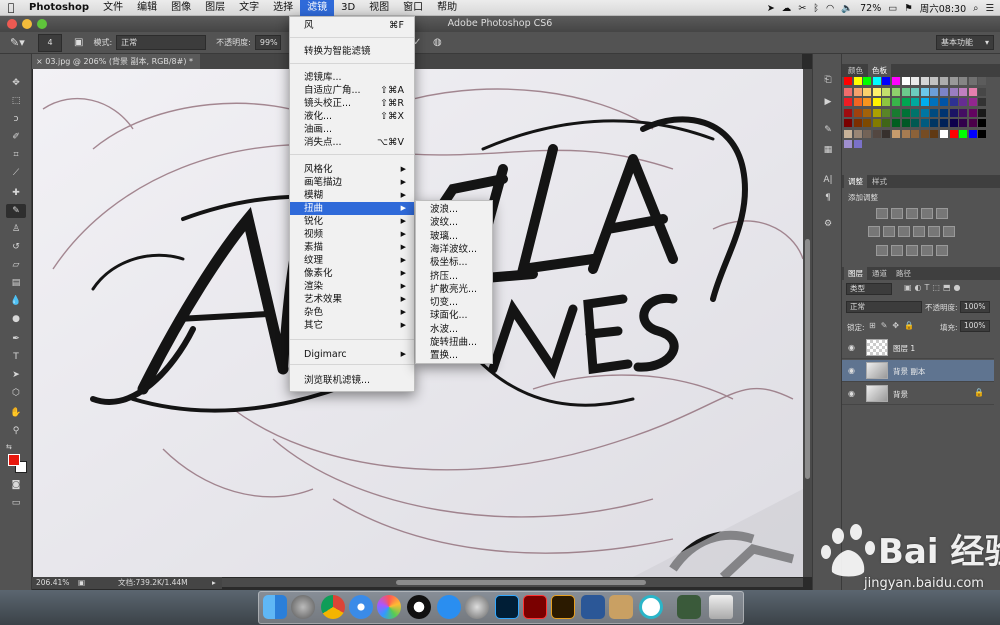 The height and width of the screenshot is (625, 1000). Describe the element at coordinates (447, 8) in the screenshot. I see `menu-help: 帮助` at that location.